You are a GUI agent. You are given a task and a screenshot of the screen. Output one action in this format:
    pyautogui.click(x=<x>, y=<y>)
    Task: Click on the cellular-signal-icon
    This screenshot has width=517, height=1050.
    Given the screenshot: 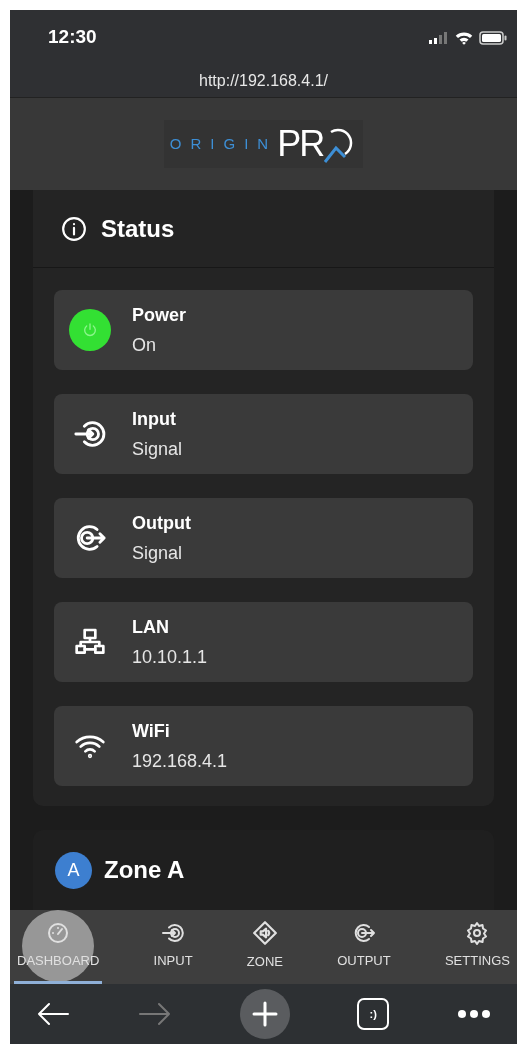 What is the action you would take?
    pyautogui.click(x=439, y=37)
    